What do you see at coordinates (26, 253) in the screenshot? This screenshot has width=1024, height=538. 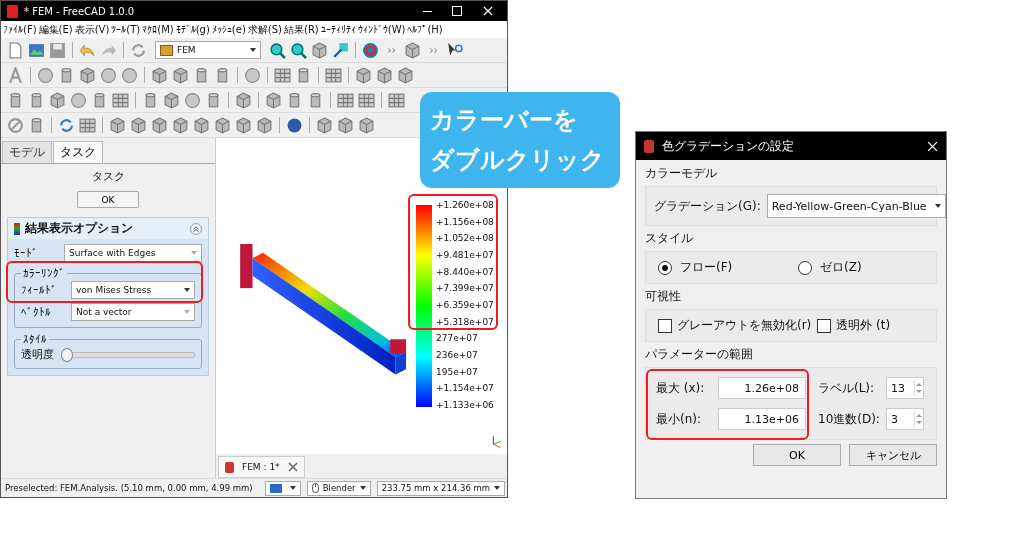 I see `field-label: ﾓｰﾄﾞ` at bounding box center [26, 253].